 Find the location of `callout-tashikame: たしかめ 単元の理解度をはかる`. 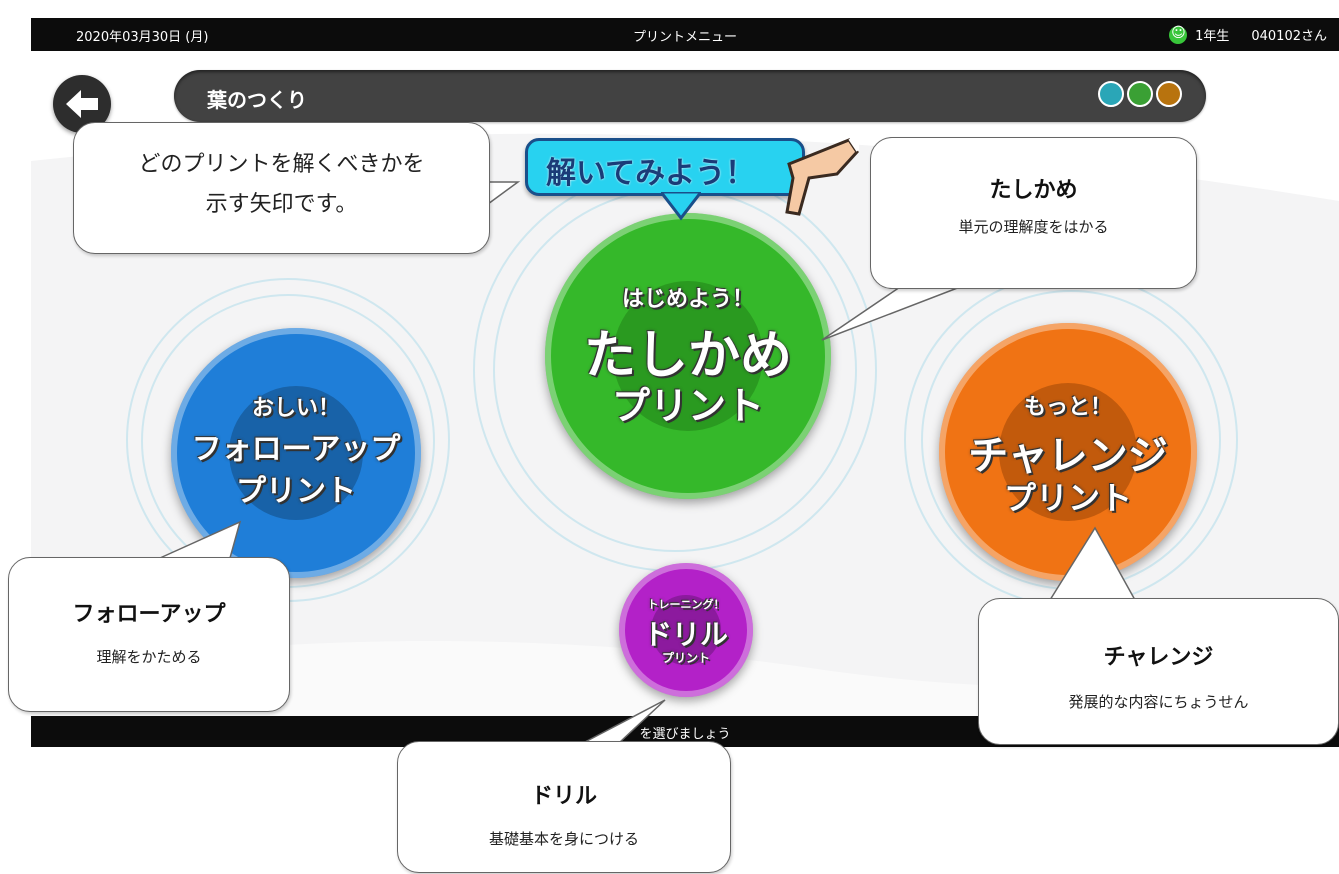

callout-tashikame: たしかめ 単元の理解度をはかる is located at coordinates (1033, 213).